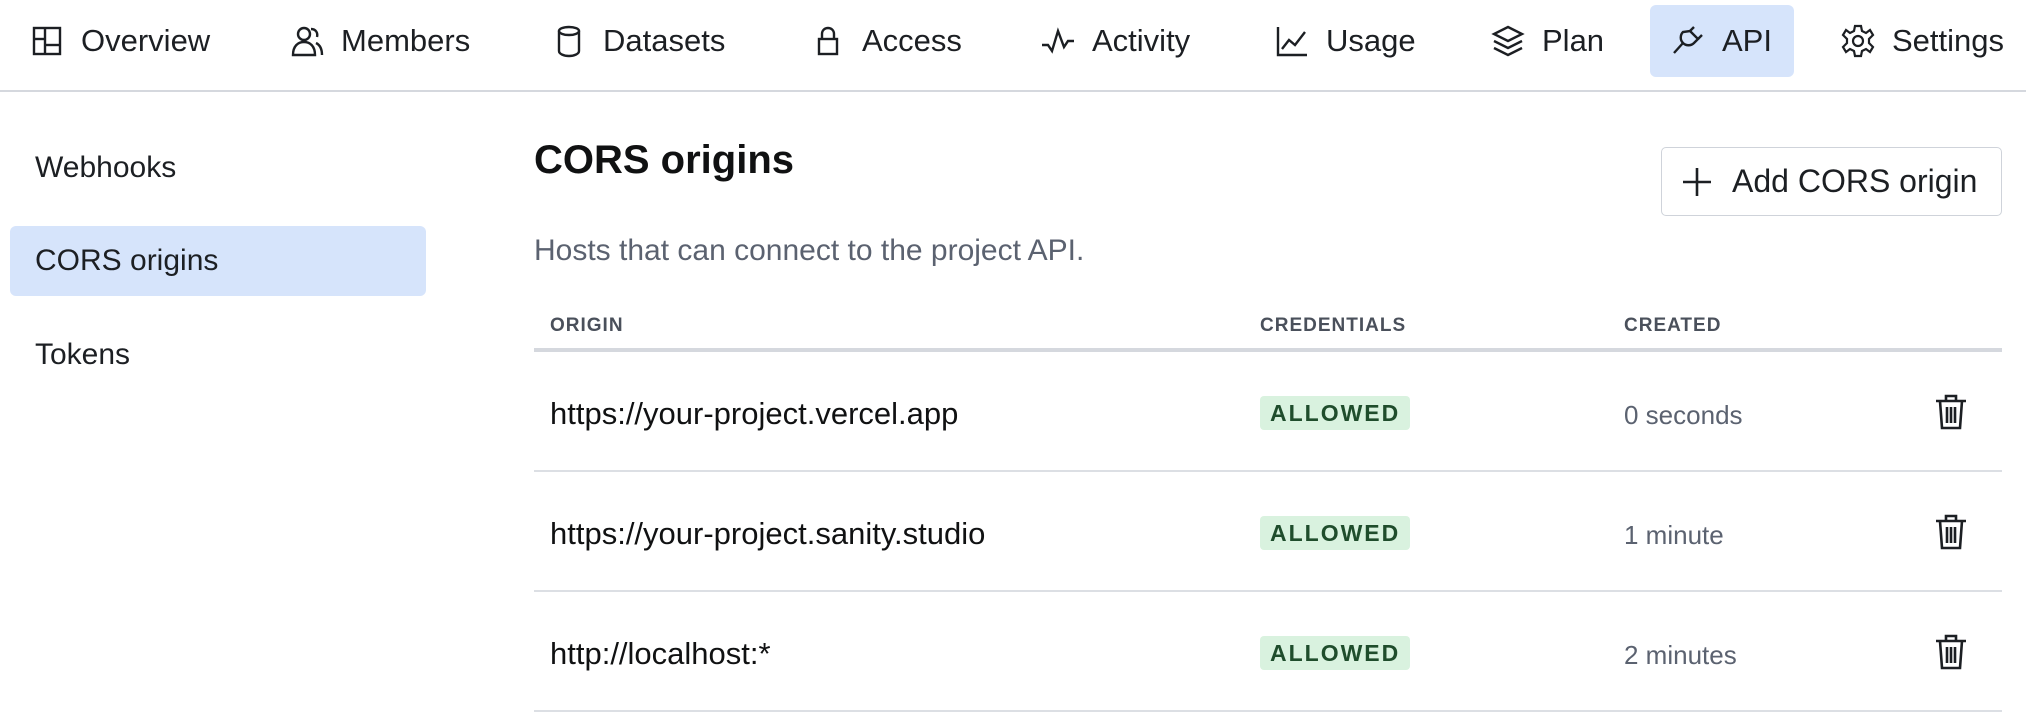 The width and height of the screenshot is (2026, 724). I want to click on column-header-created: CREATED, so click(1672, 326).